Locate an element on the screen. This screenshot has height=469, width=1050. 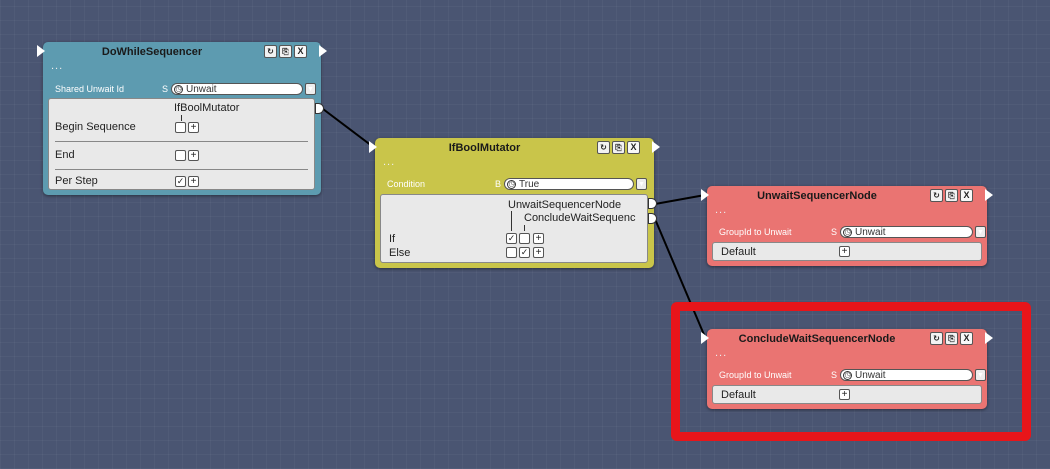
node-title: DoWhileSequencer is located at coordinates (152, 52).